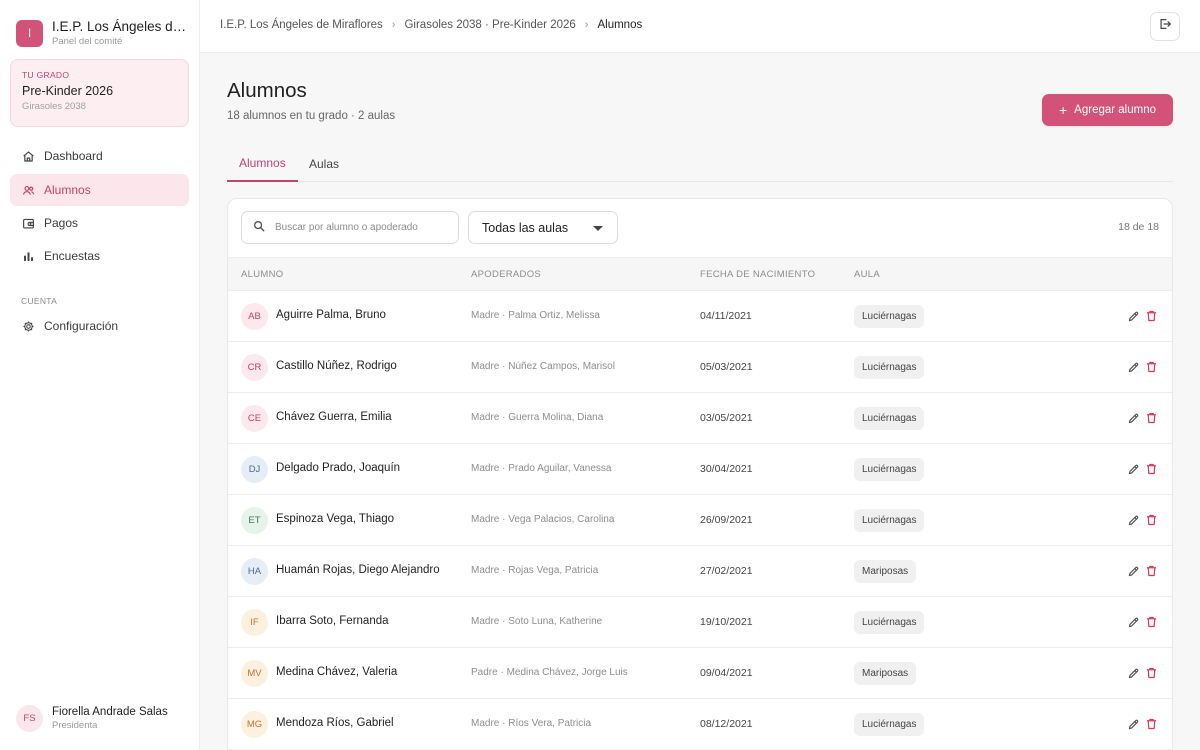  What do you see at coordinates (535, 315) in the screenshot?
I see `guardian-text: Madre · Palma Ortiz, Melissa` at bounding box center [535, 315].